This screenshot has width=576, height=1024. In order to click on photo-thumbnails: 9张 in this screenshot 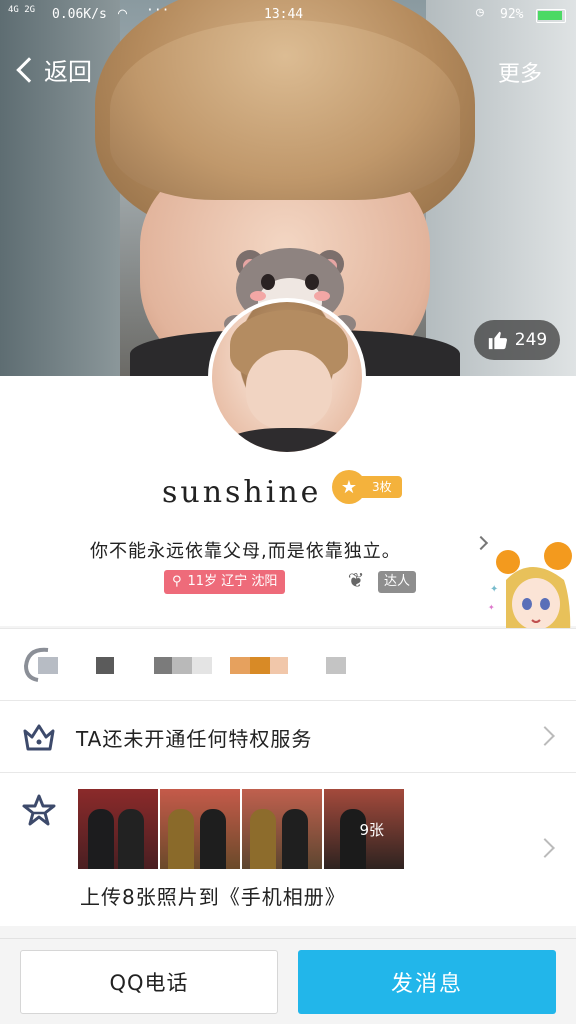, I will do `click(241, 829)`.